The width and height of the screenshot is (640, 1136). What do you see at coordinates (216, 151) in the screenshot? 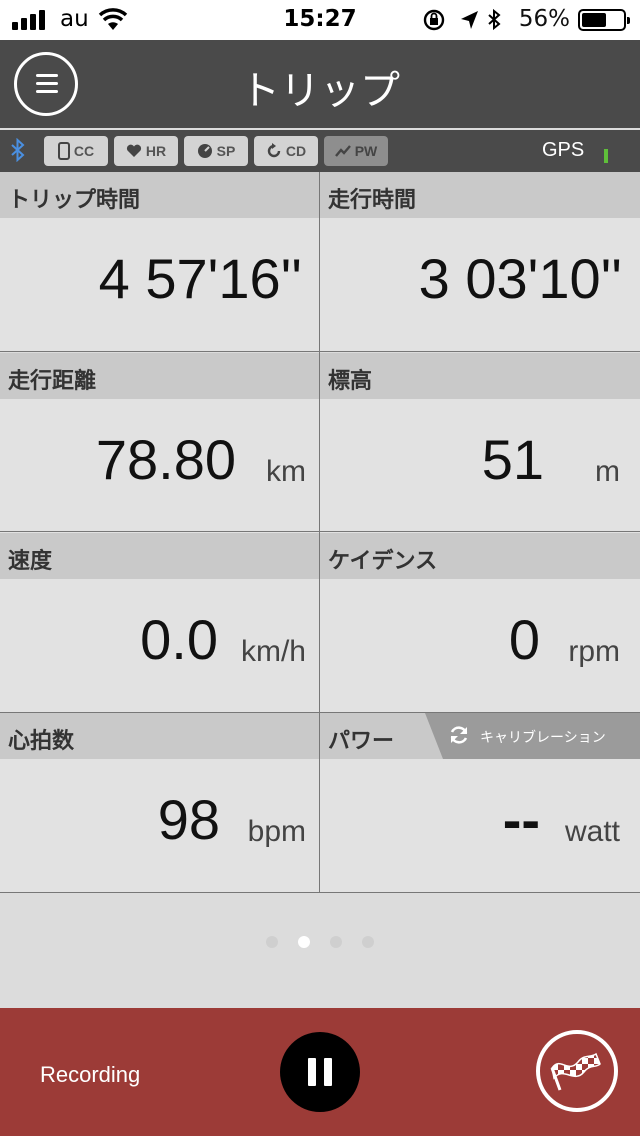
I see `sensor-chip-sp: SP` at bounding box center [216, 151].